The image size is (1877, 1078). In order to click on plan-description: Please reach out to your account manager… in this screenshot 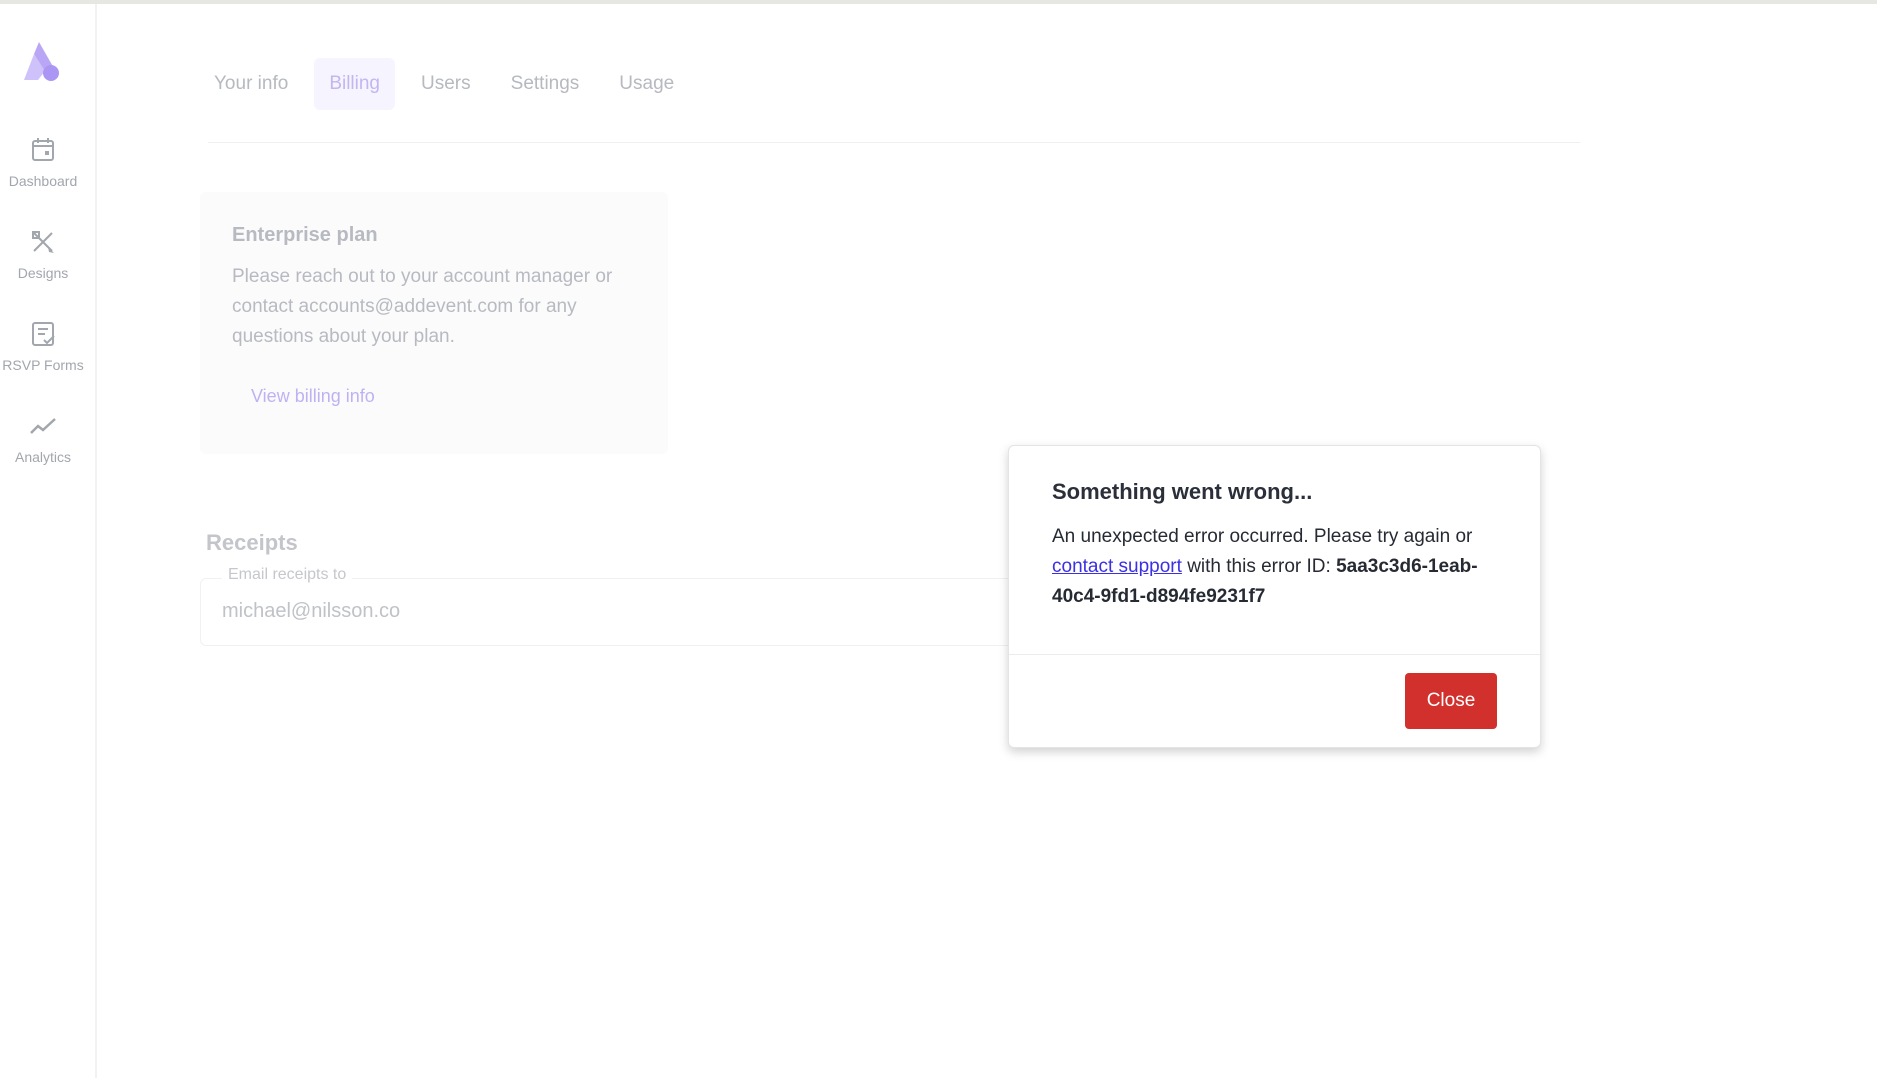, I will do `click(422, 306)`.